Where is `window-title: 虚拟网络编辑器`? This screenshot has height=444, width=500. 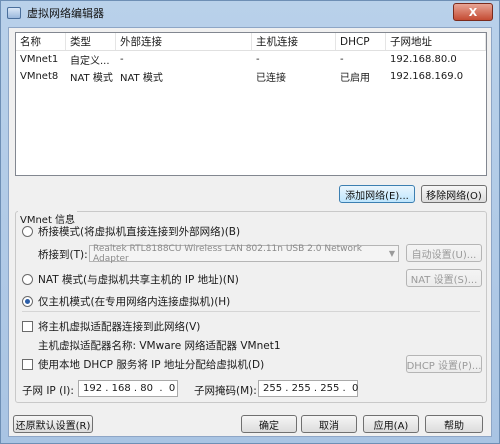
window-title: 虚拟网络编辑器 is located at coordinates (65, 13).